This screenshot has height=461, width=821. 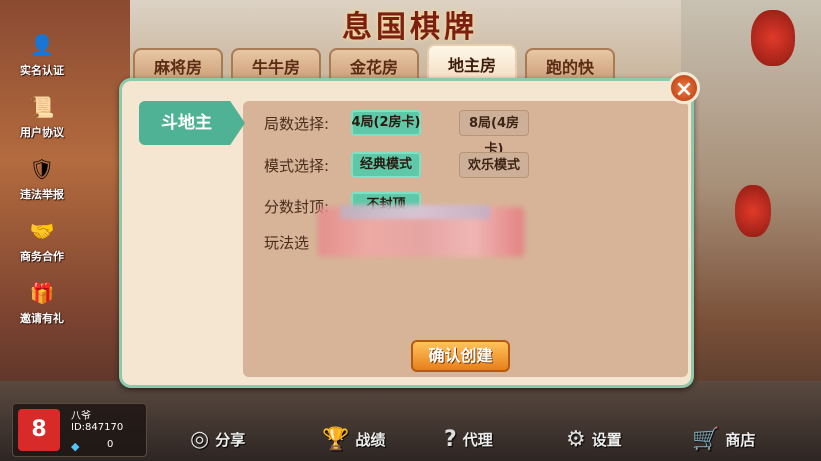 I want to click on report-shield-icon: 🛡, so click(x=42, y=169).